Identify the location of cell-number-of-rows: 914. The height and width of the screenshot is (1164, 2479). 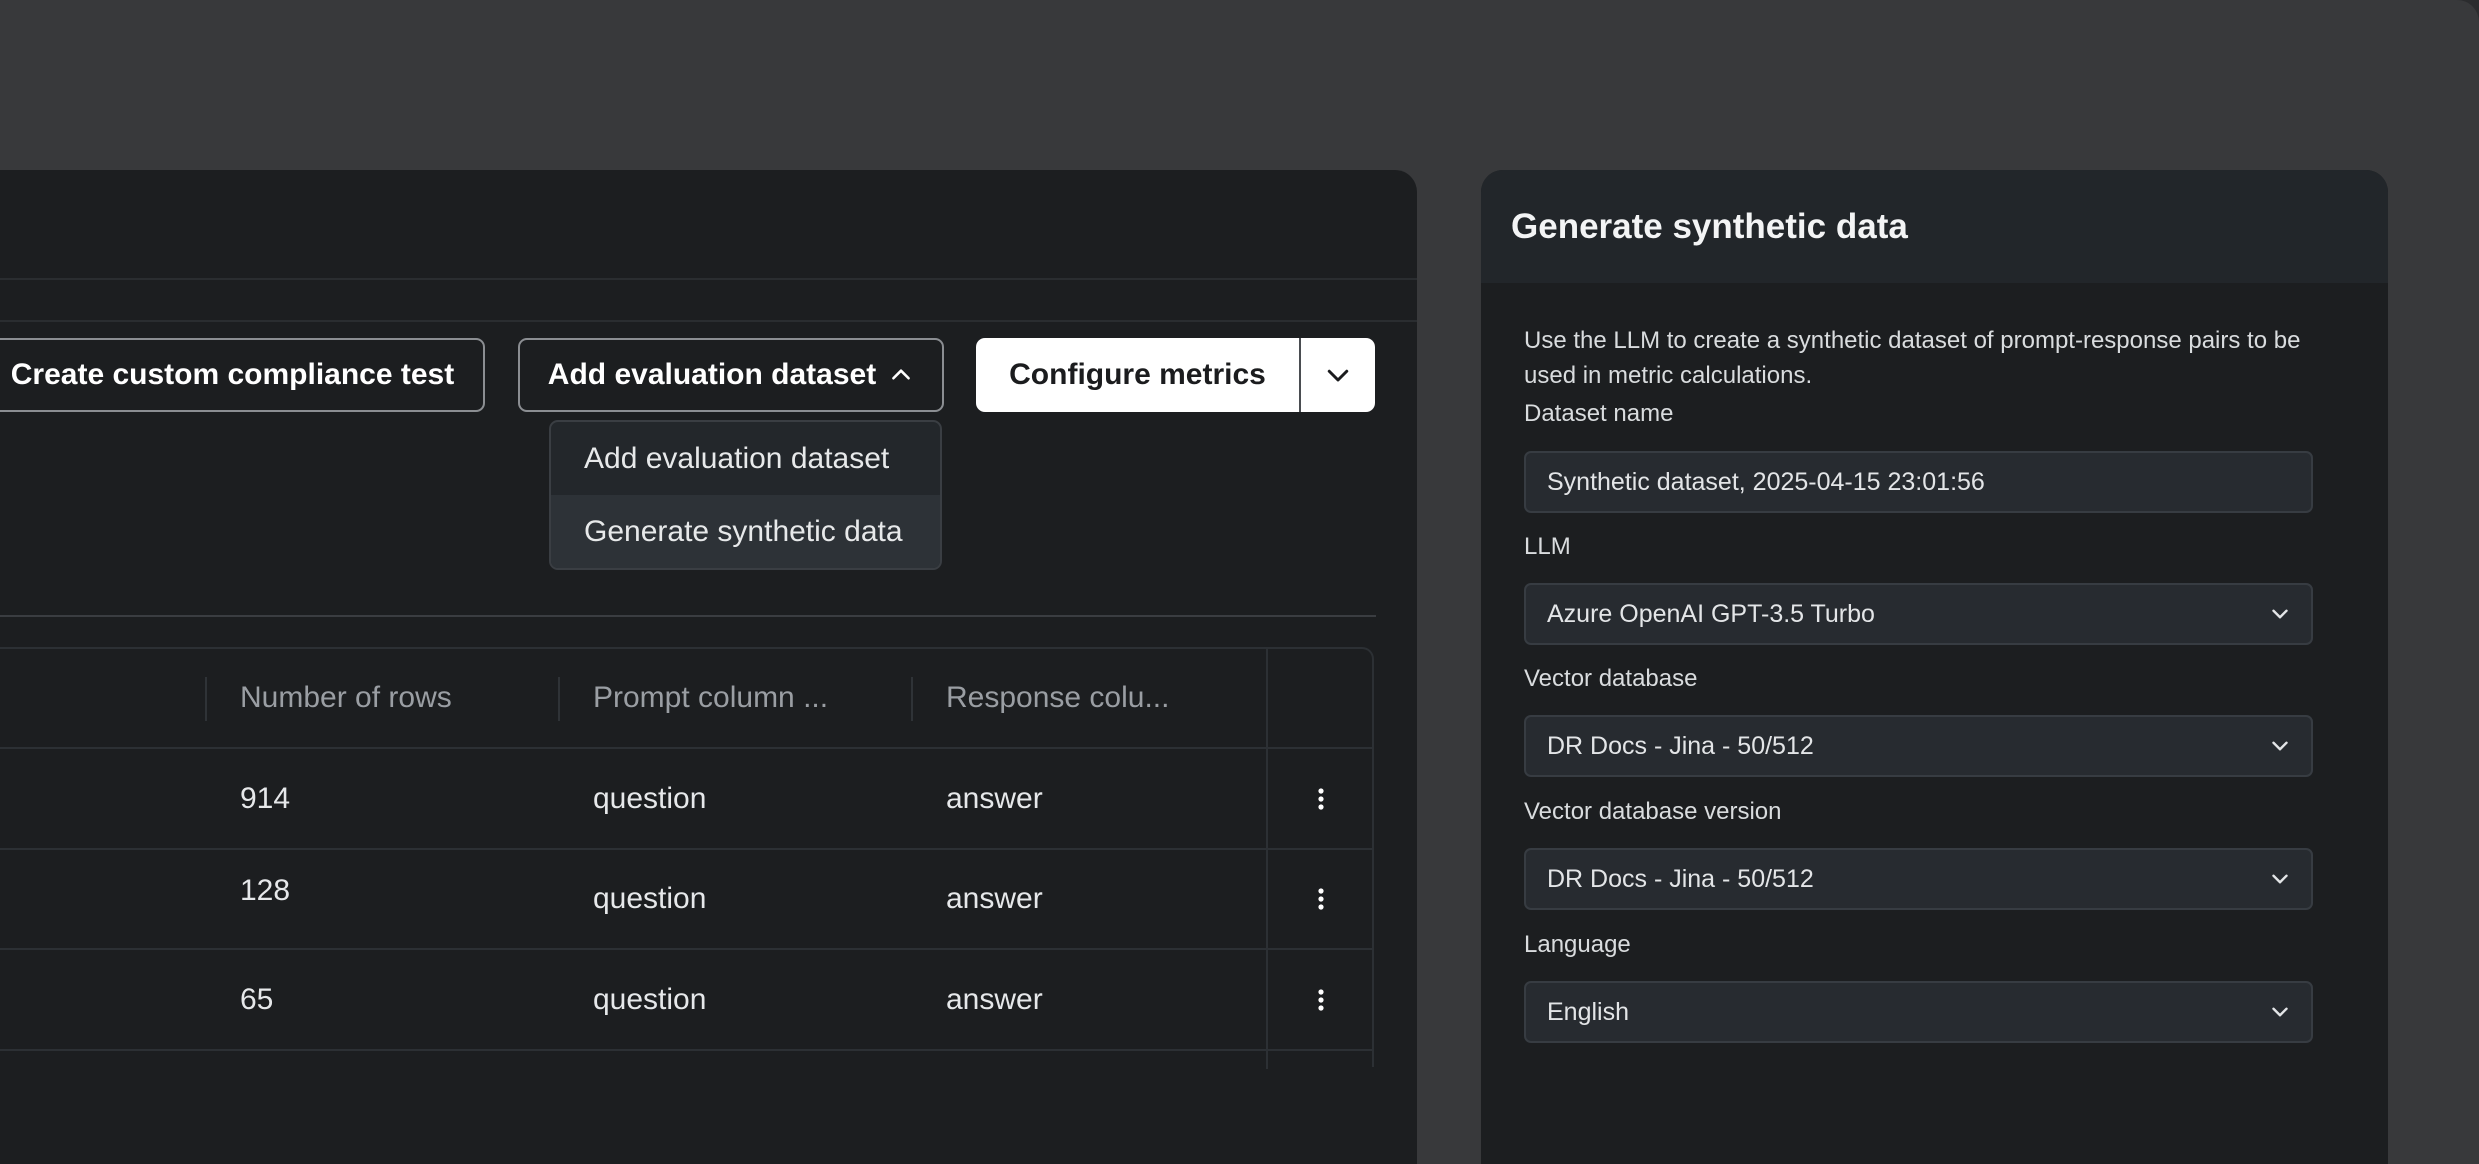
(265, 798).